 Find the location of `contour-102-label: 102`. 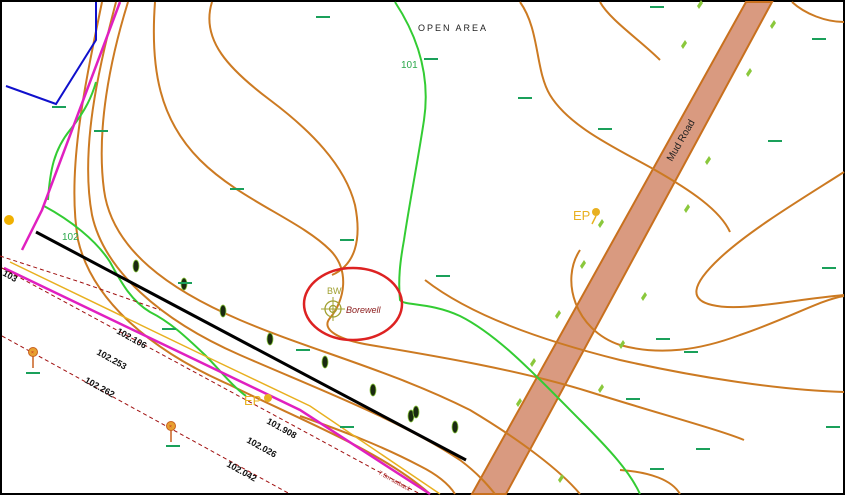

contour-102-label: 102 is located at coordinates (70, 237).